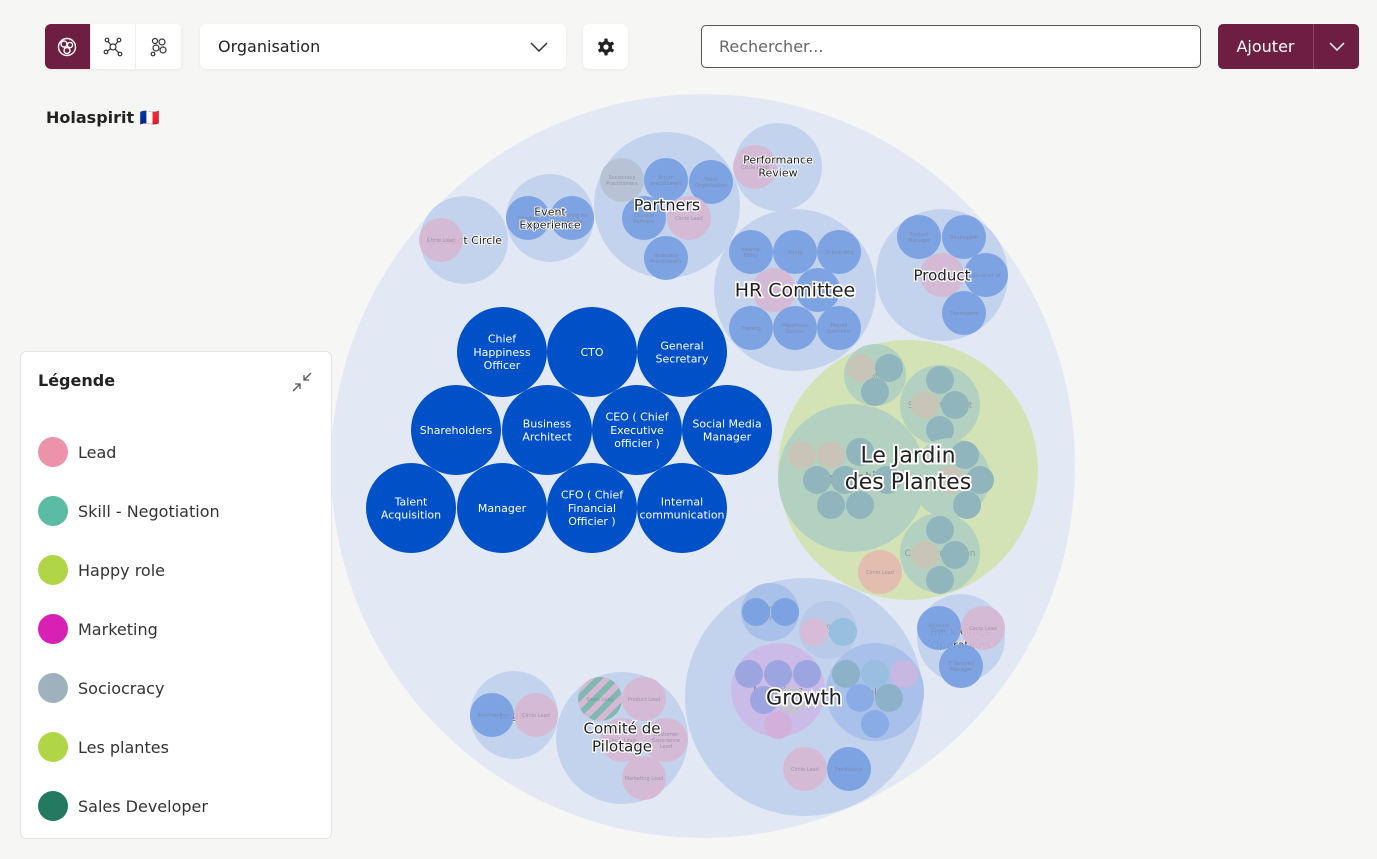  Describe the element at coordinates (502, 508) in the screenshot. I see `circle-label: Manager` at that location.